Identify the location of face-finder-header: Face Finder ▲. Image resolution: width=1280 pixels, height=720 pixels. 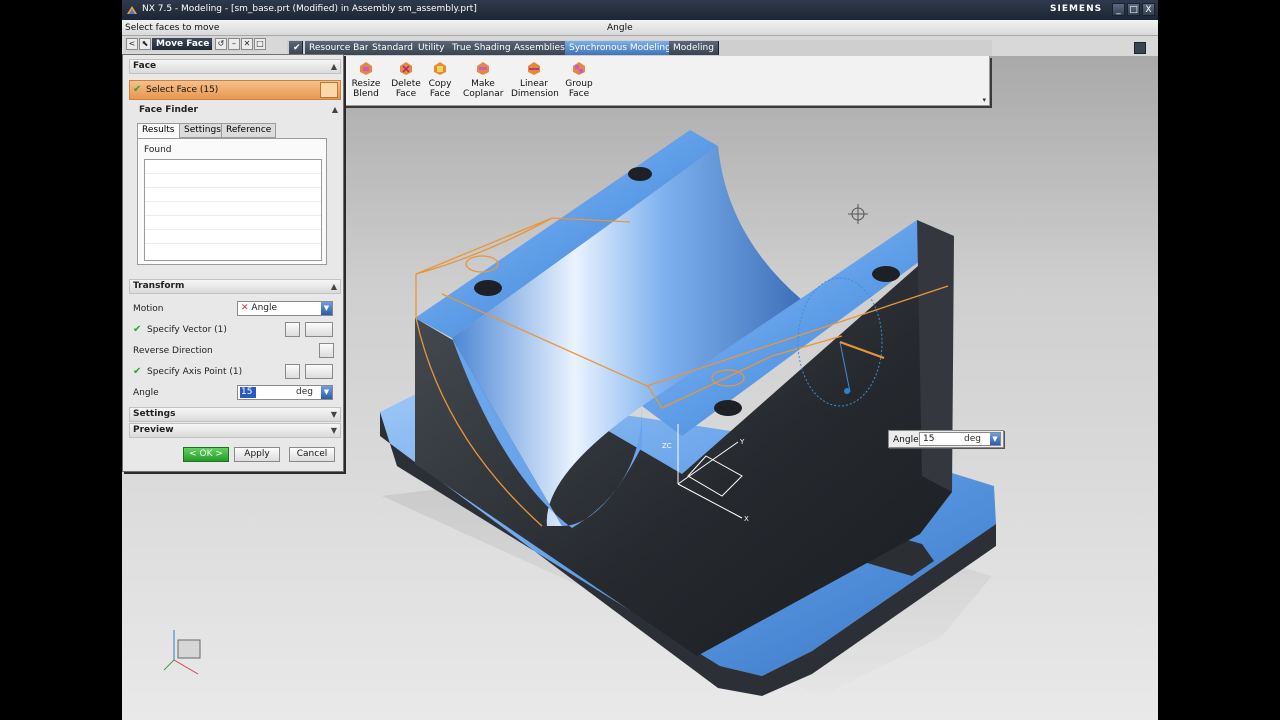
(237, 110).